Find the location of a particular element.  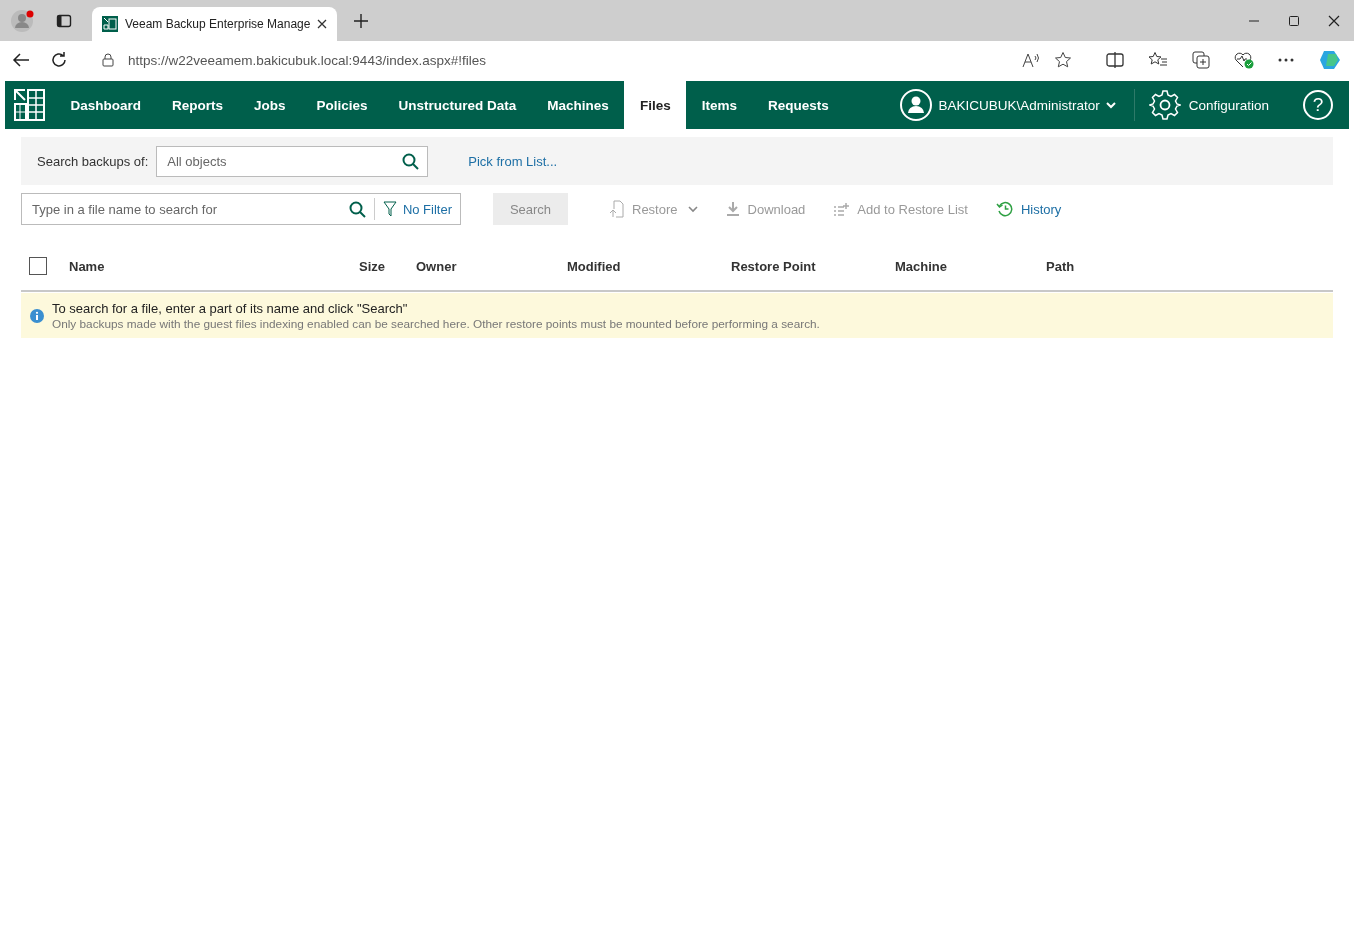

scope-label: Search backups of: is located at coordinates (93, 161).